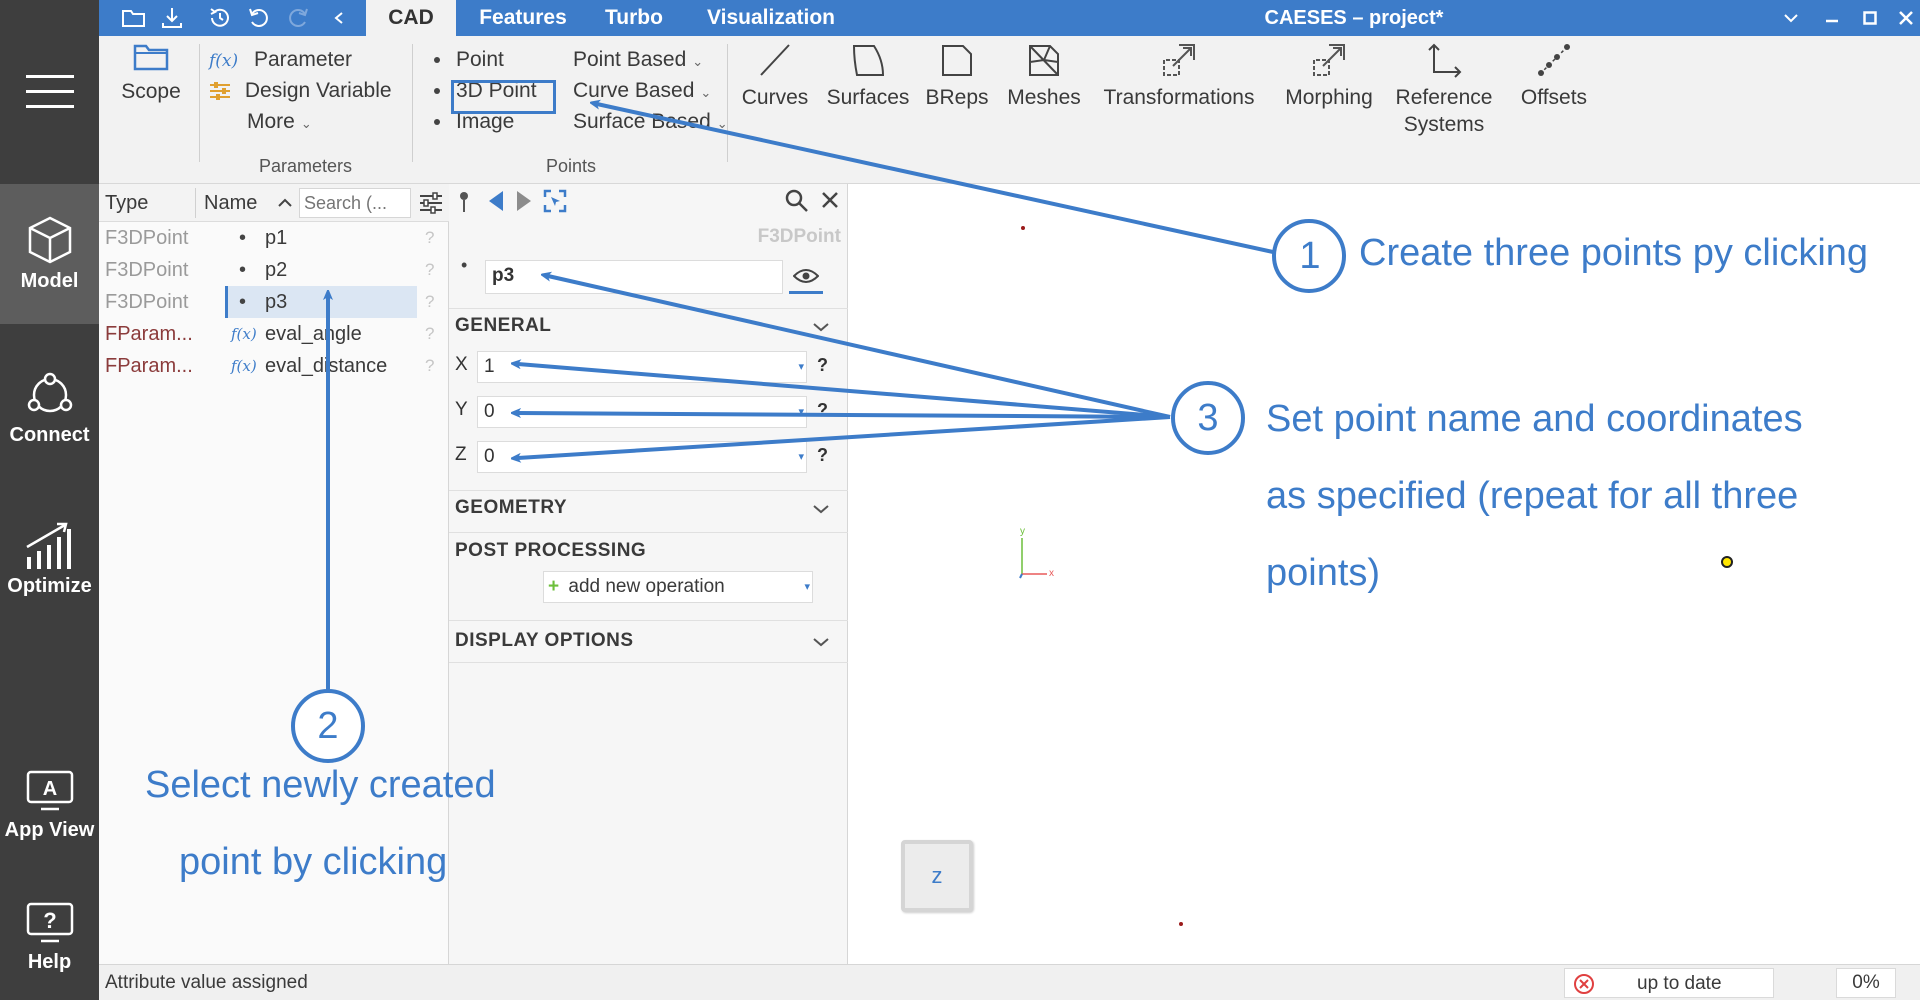  What do you see at coordinates (555, 203) in the screenshot?
I see `select-in-viewport-button` at bounding box center [555, 203].